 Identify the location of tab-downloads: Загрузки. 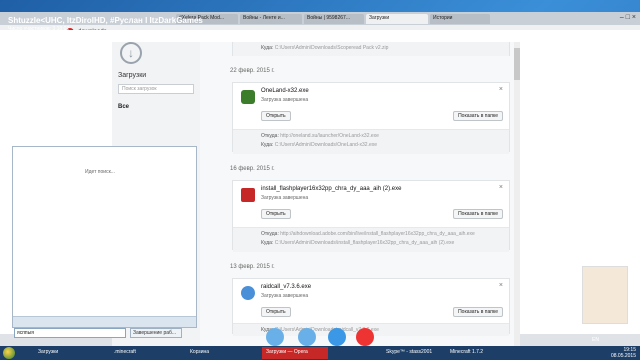
(397, 19).